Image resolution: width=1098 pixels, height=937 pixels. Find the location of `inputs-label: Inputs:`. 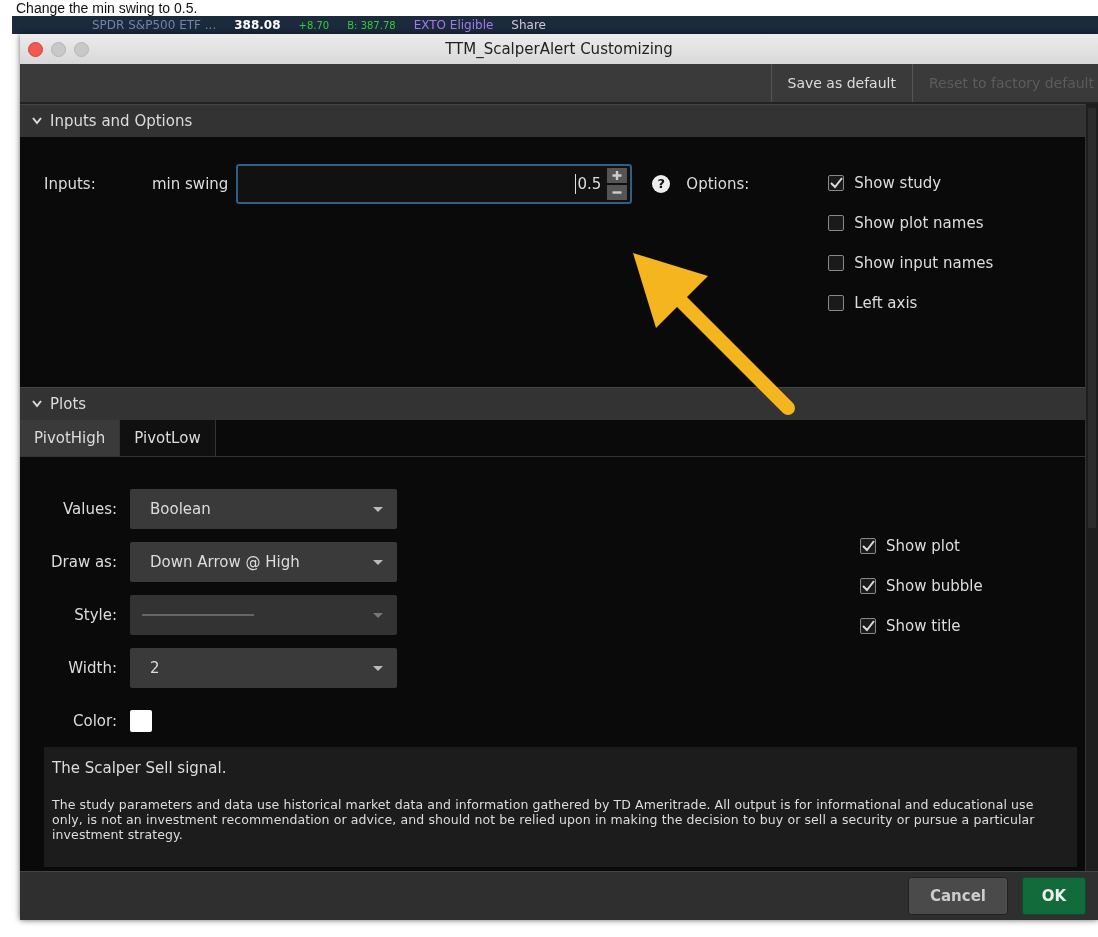

inputs-label: Inputs: is located at coordinates (70, 184).